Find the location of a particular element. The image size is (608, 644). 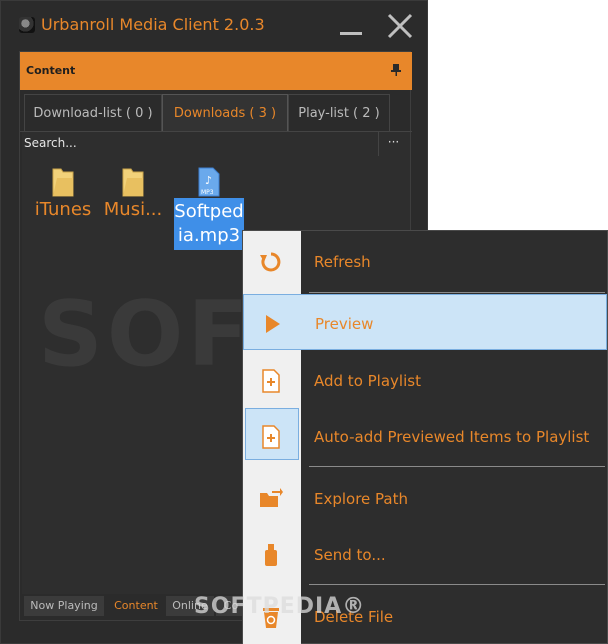

folder-arrow-icon is located at coordinates (271, 497).